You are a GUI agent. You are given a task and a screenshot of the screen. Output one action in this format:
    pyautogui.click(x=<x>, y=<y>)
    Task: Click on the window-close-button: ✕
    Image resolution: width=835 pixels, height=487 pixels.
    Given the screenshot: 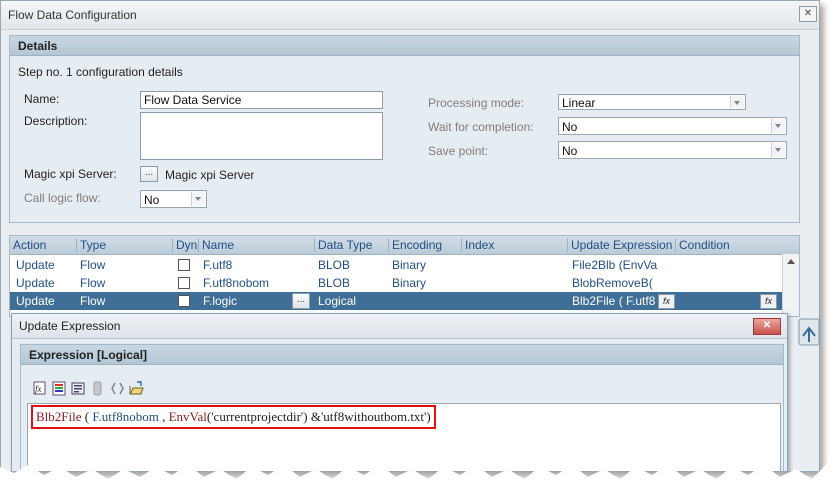 What is the action you would take?
    pyautogui.click(x=808, y=14)
    